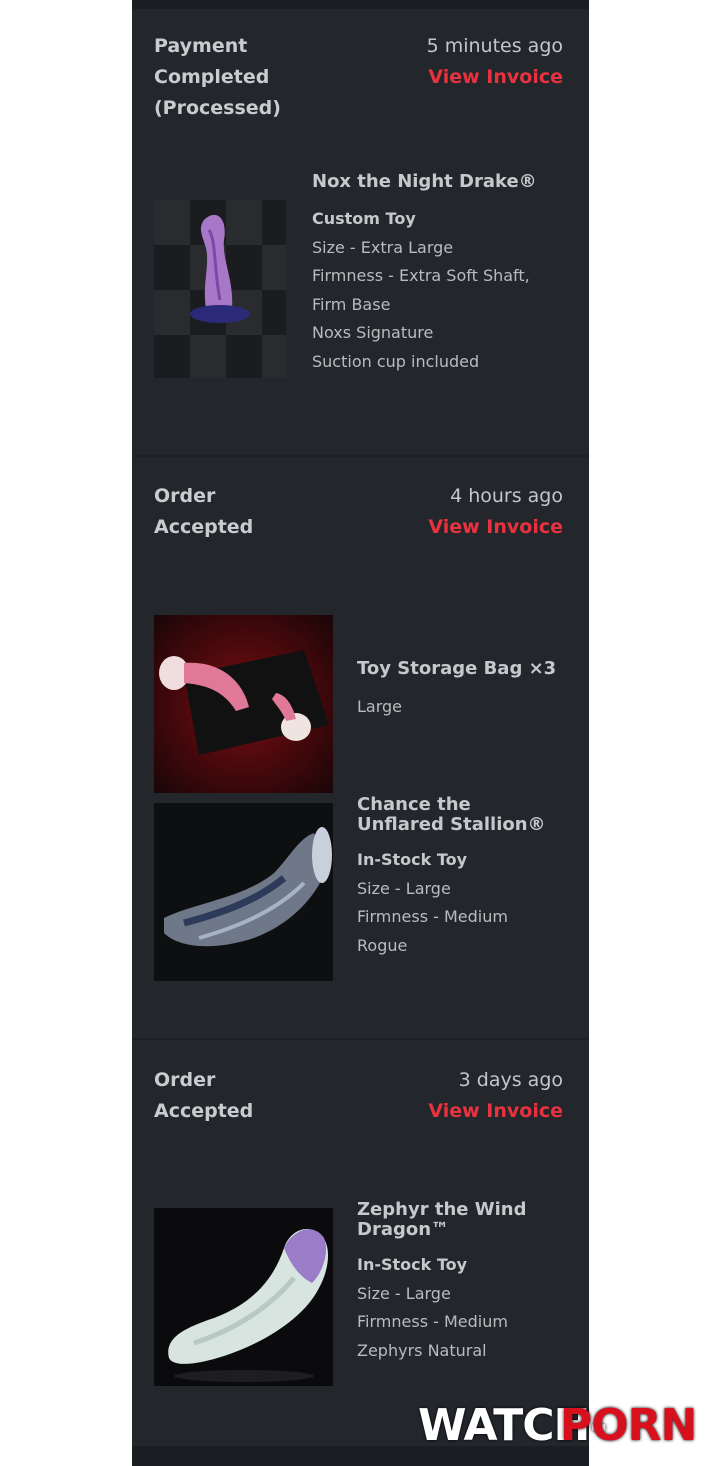 Image resolution: width=720 pixels, height=1466 pixels. What do you see at coordinates (396, 361) in the screenshot?
I see `product-detail: Suction cup included` at bounding box center [396, 361].